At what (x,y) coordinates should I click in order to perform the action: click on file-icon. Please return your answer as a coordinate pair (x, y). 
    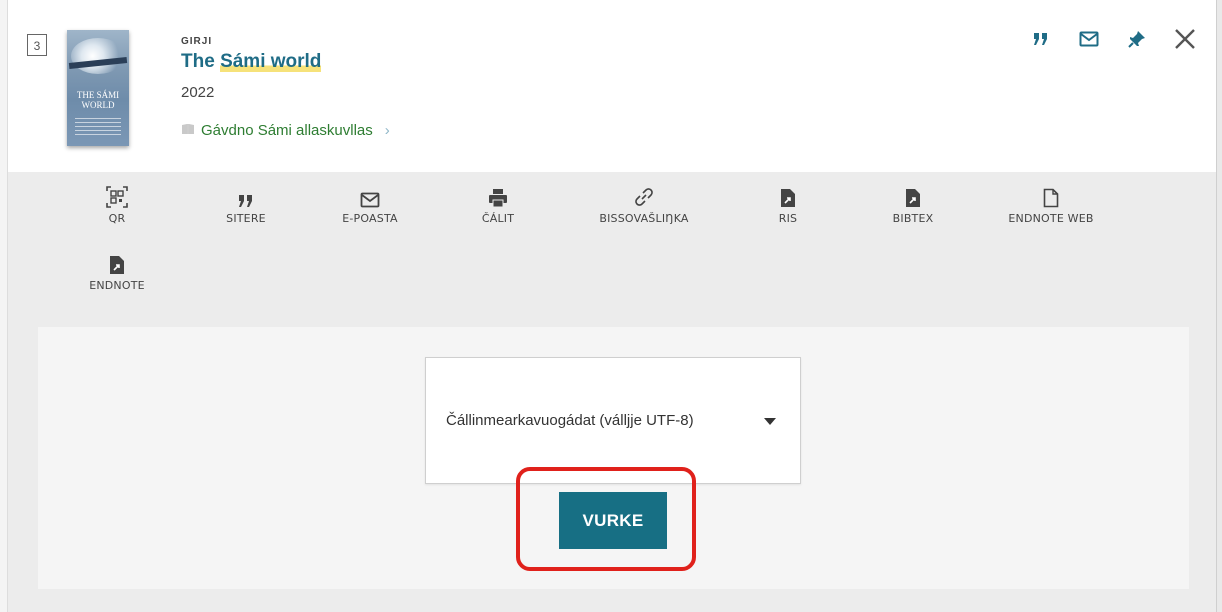
    Looking at the image, I should click on (1051, 195).